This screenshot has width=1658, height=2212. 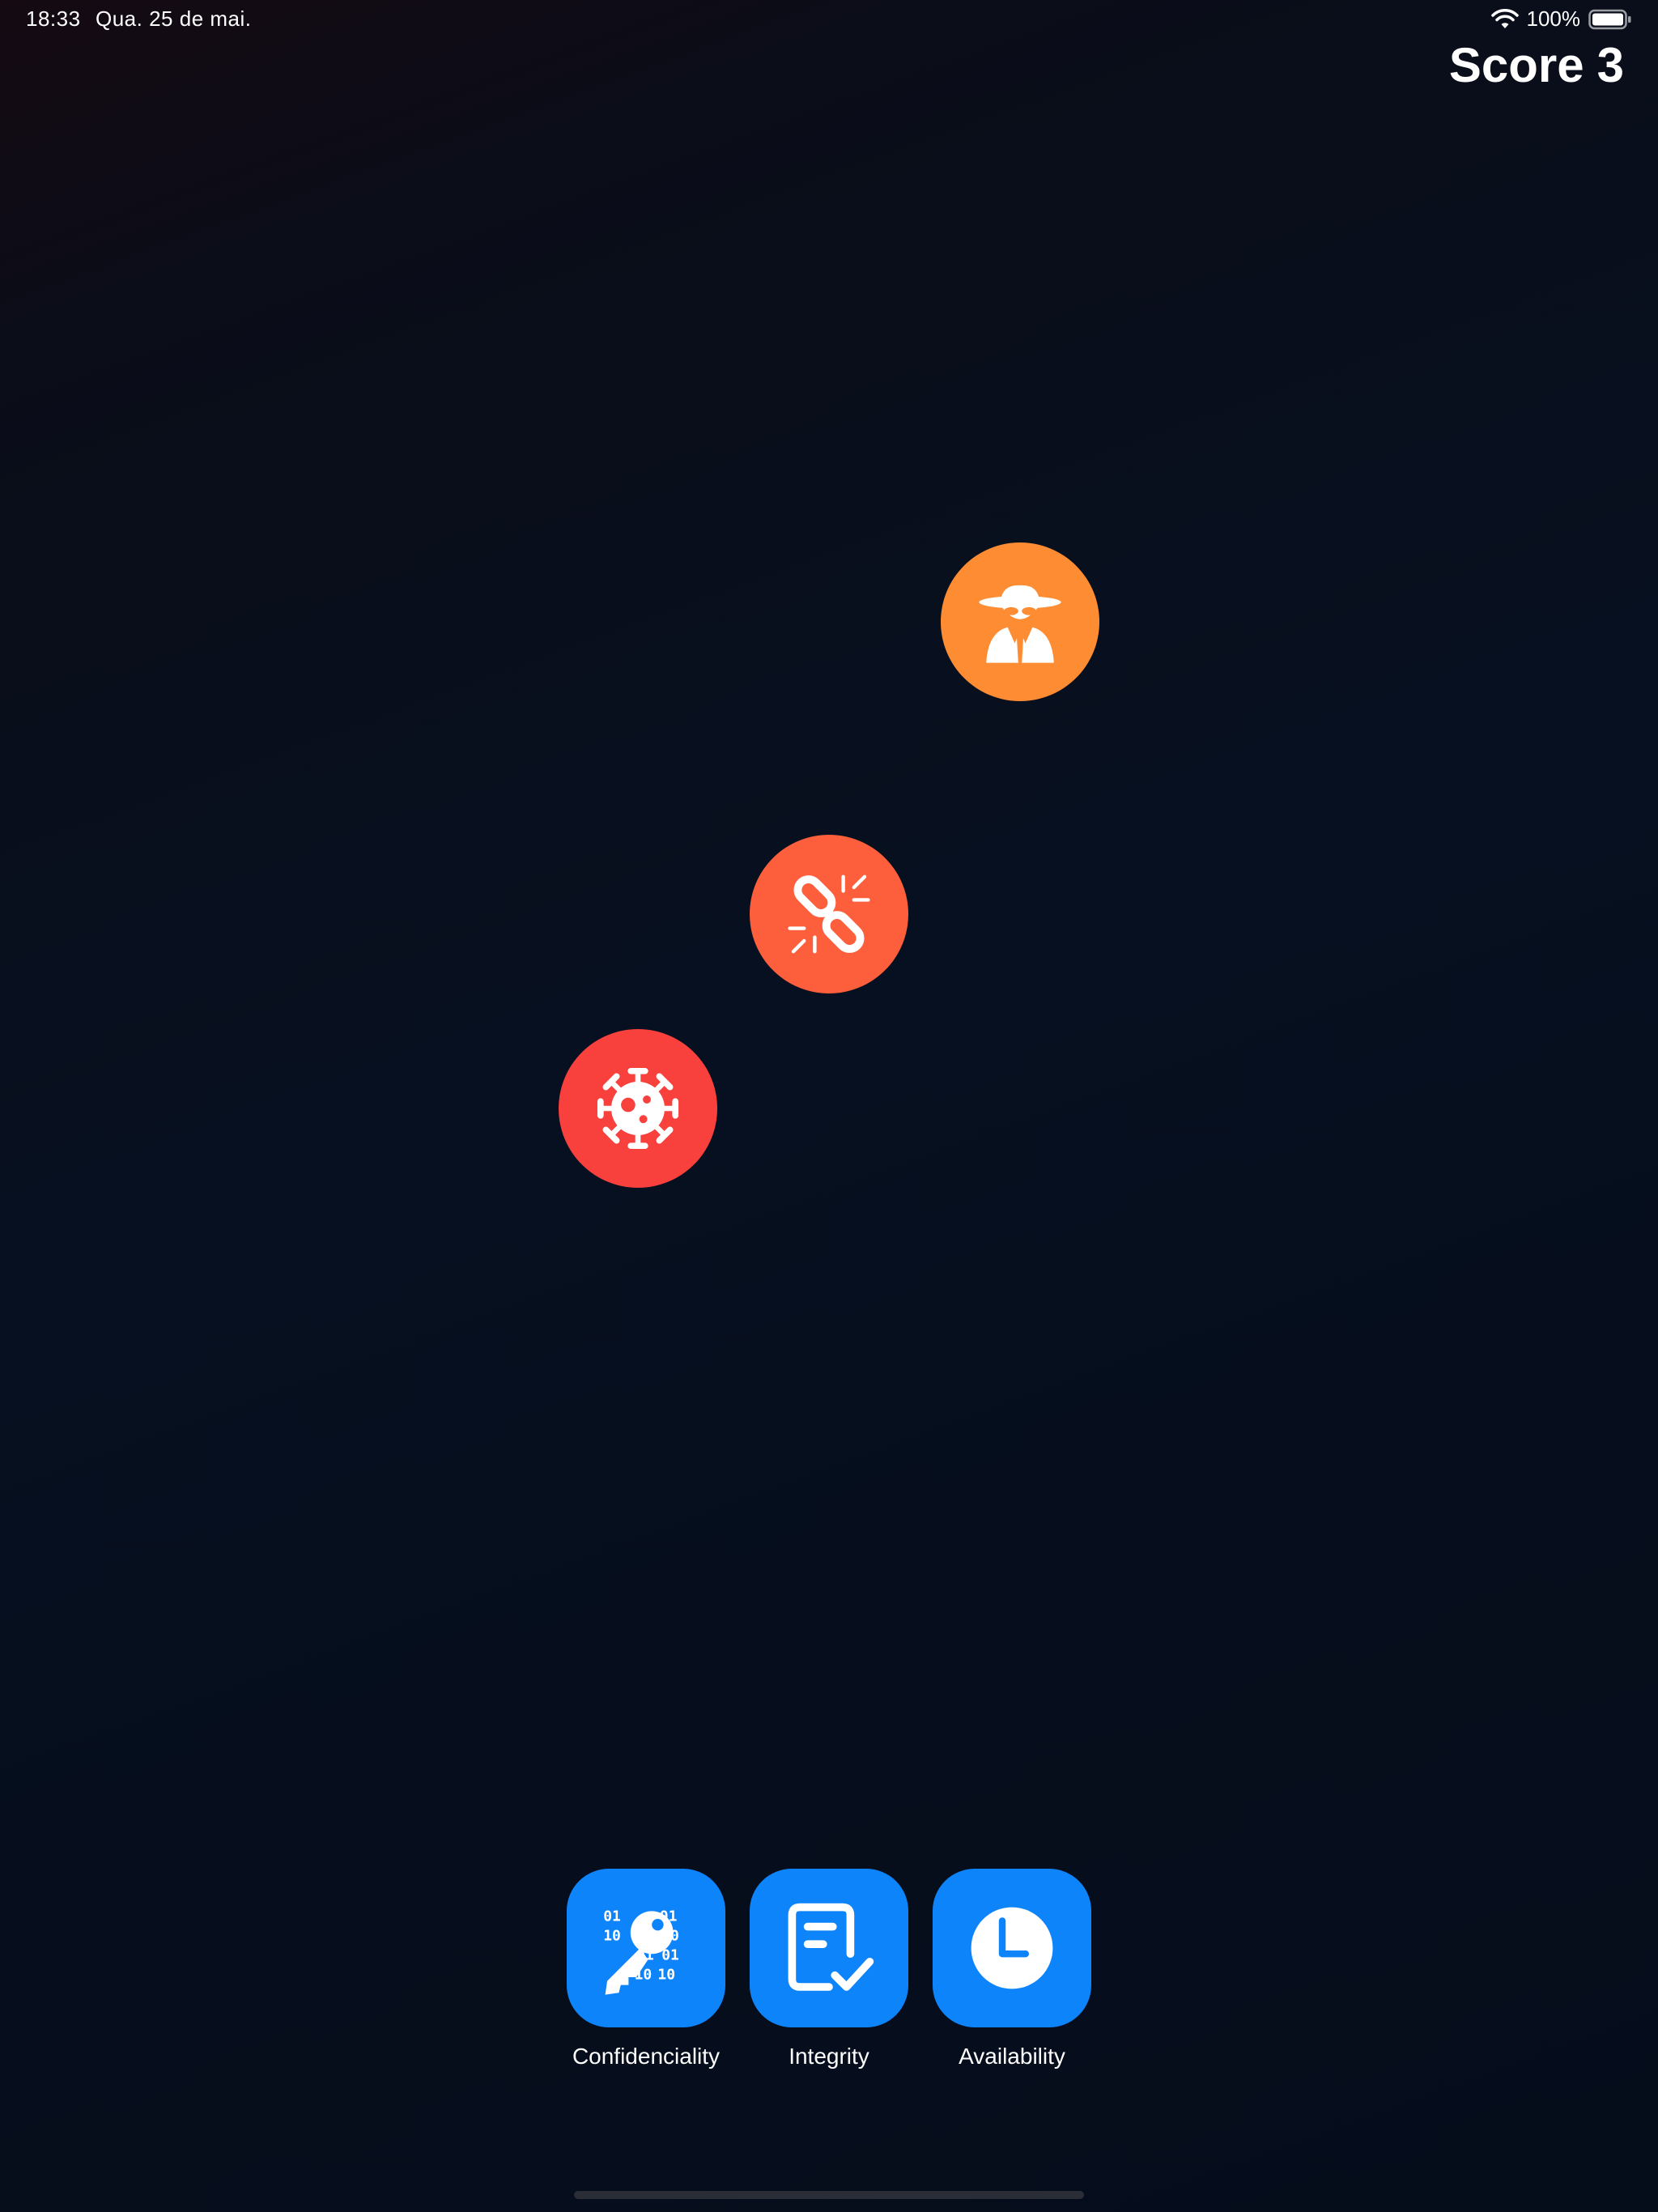 What do you see at coordinates (1609, 19) in the screenshot?
I see `battery-full-icon` at bounding box center [1609, 19].